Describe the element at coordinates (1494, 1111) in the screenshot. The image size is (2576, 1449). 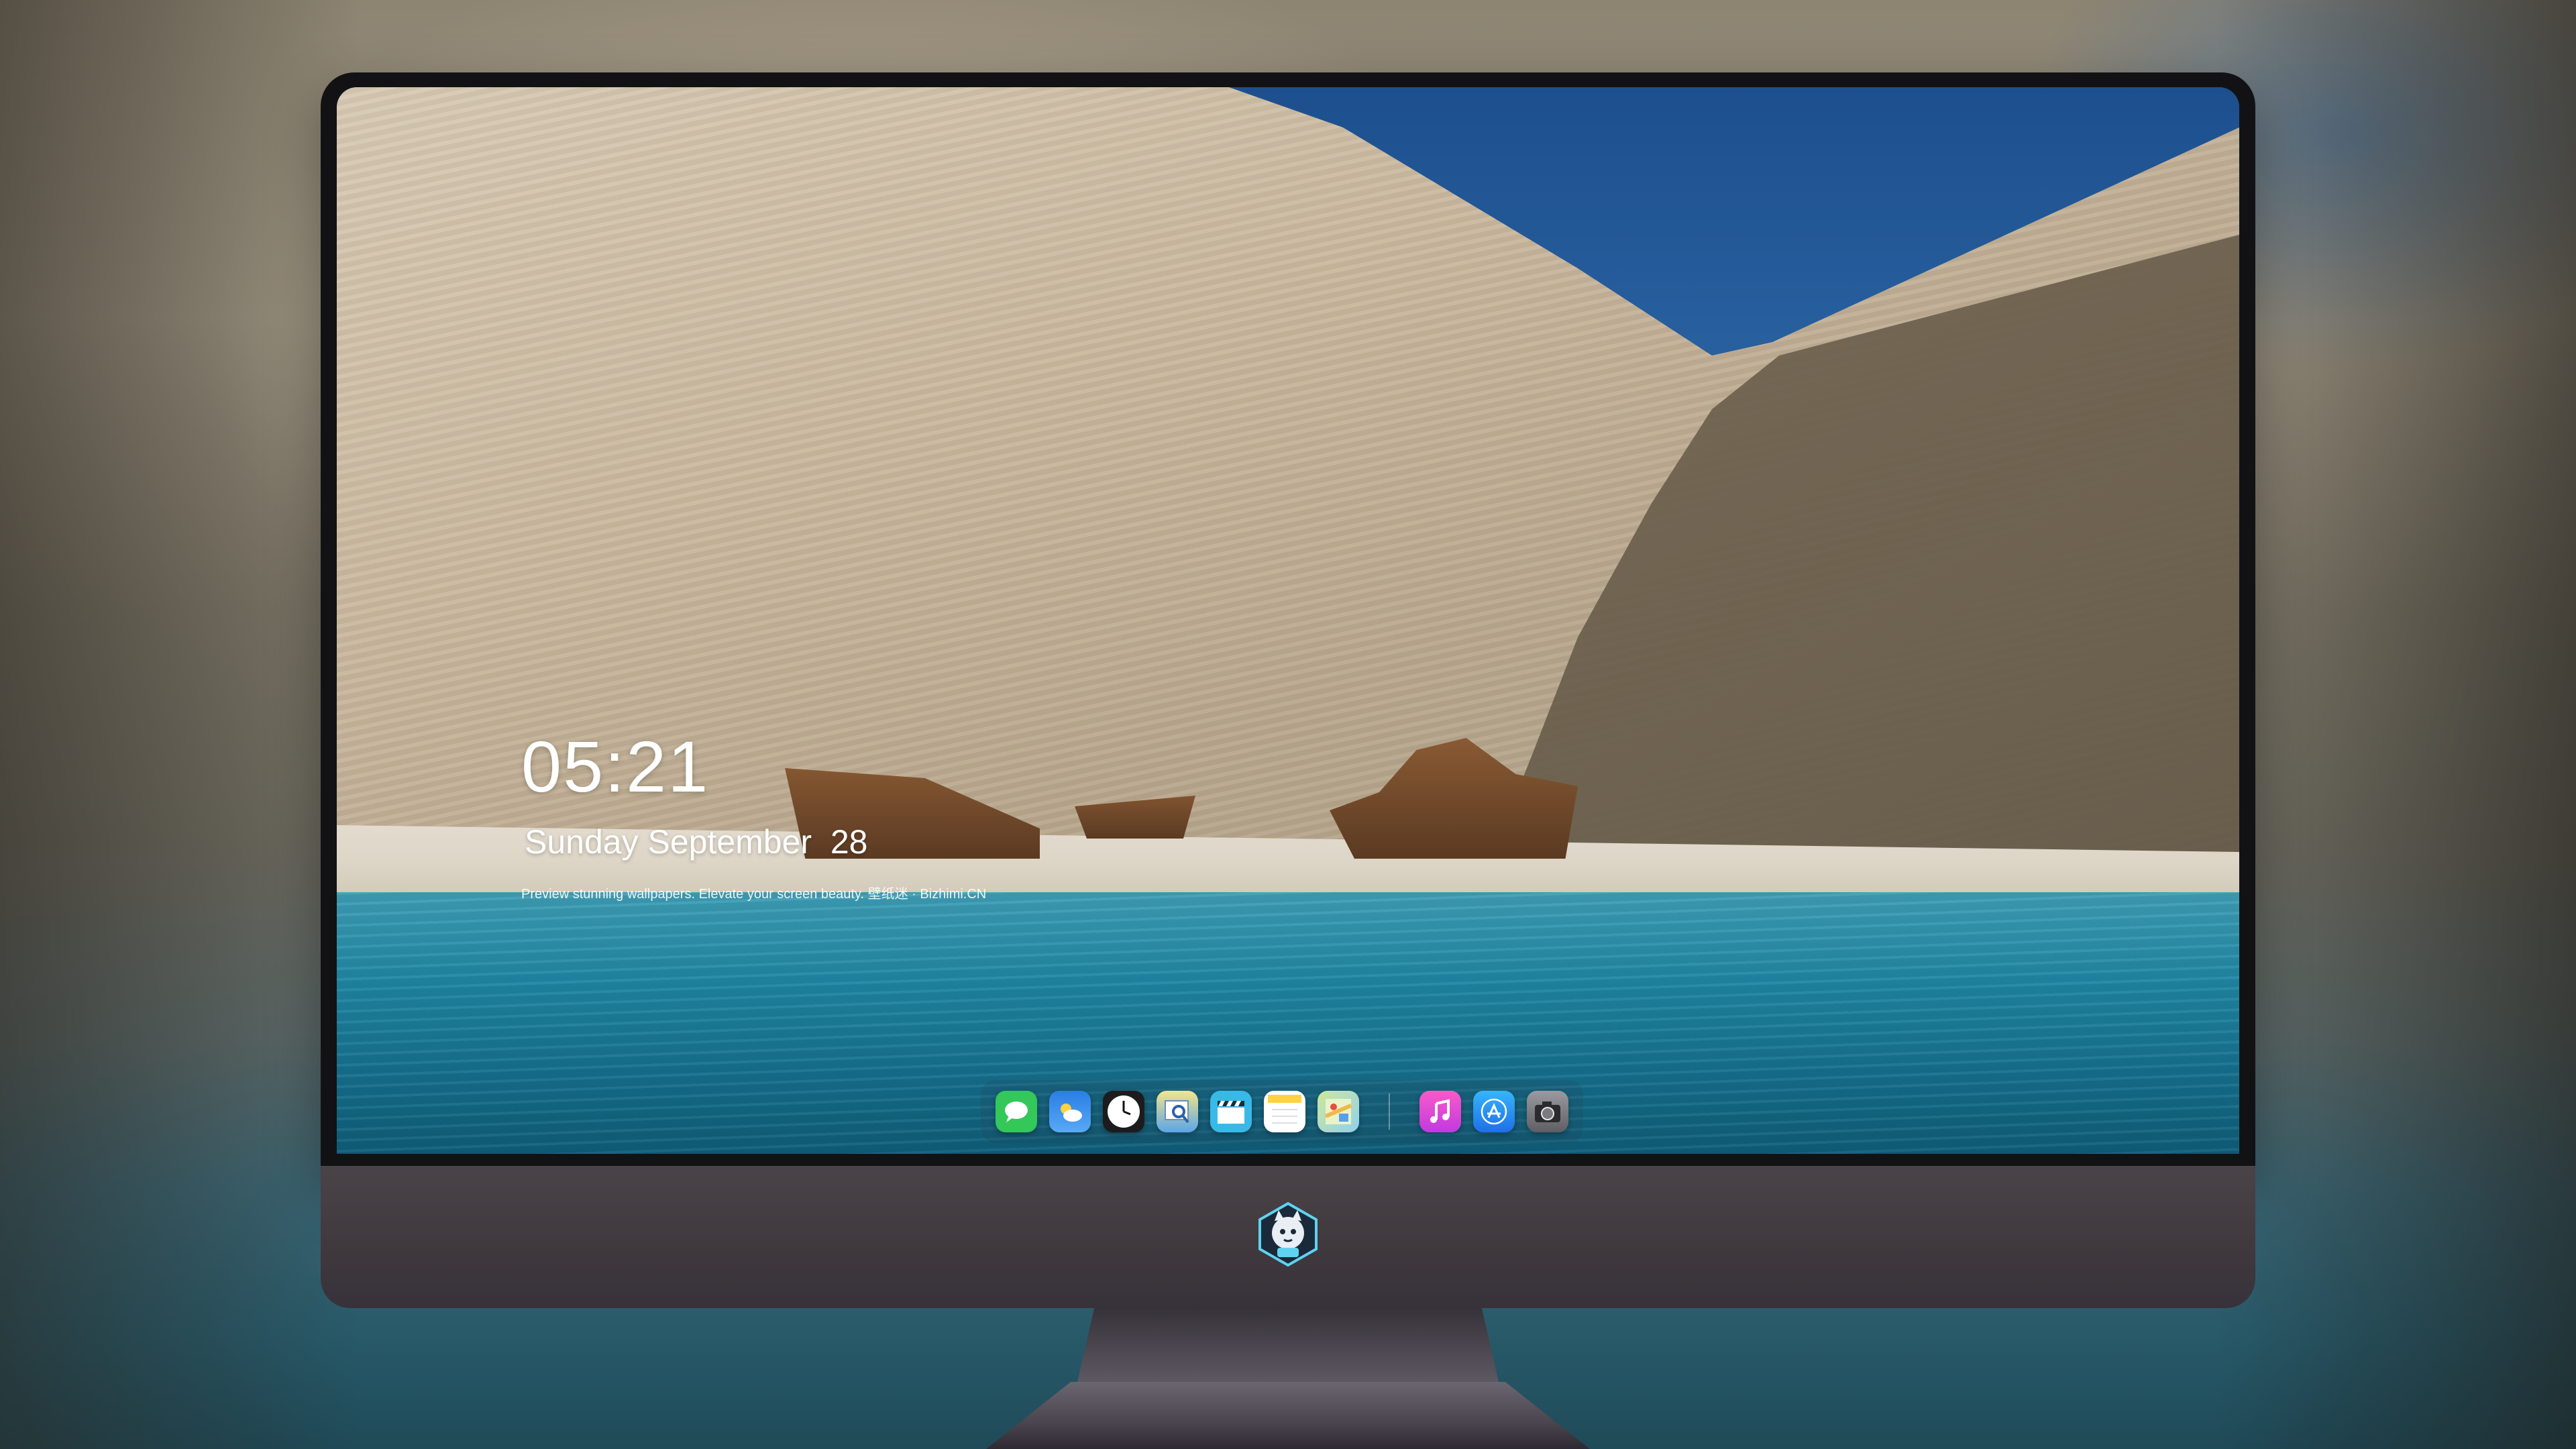
I see `app-store-icon` at that location.